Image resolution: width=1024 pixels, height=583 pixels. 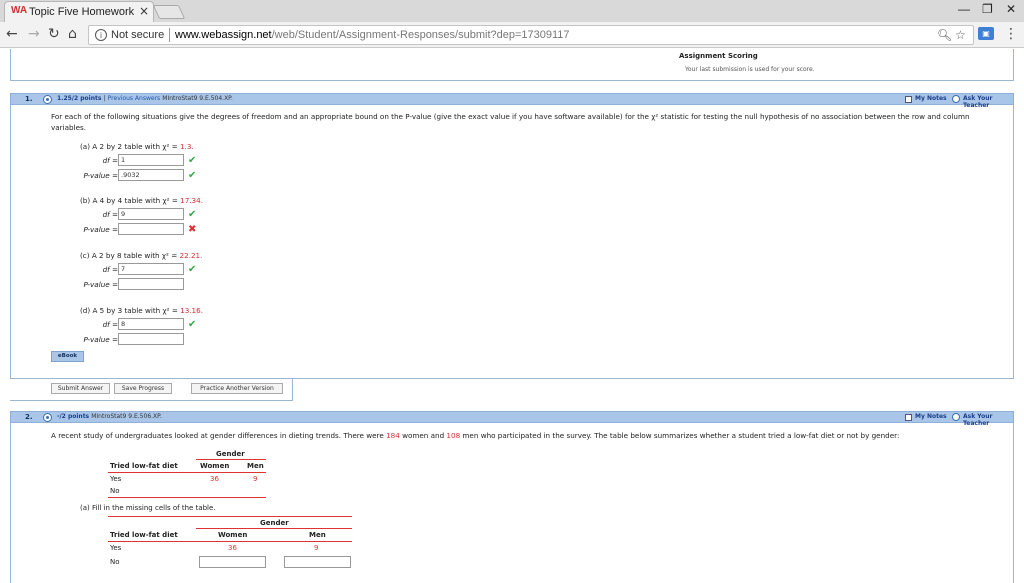 What do you see at coordinates (79, 98) in the screenshot?
I see `points-text: 1.25/2 points` at bounding box center [79, 98].